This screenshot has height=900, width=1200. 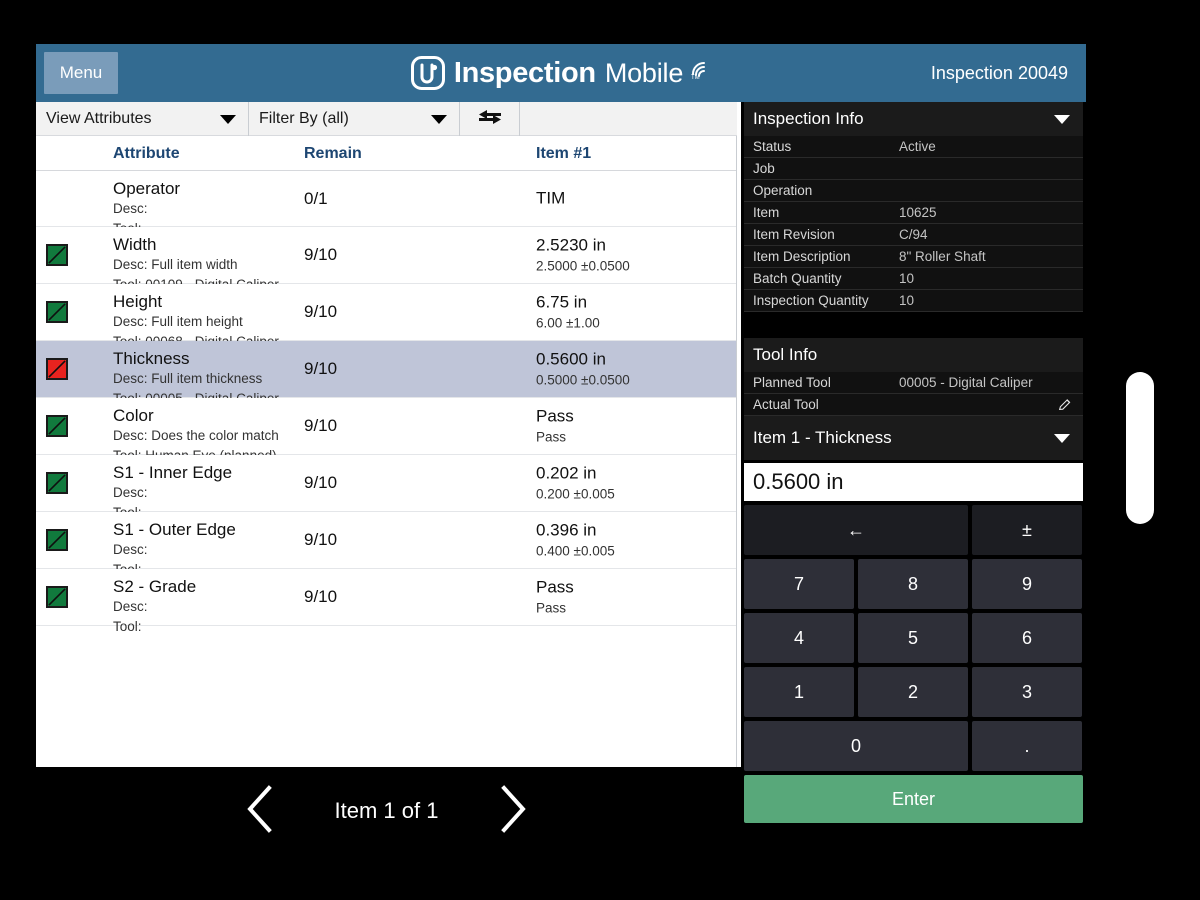 I want to click on key-4-label: 4, so click(x=798, y=637).